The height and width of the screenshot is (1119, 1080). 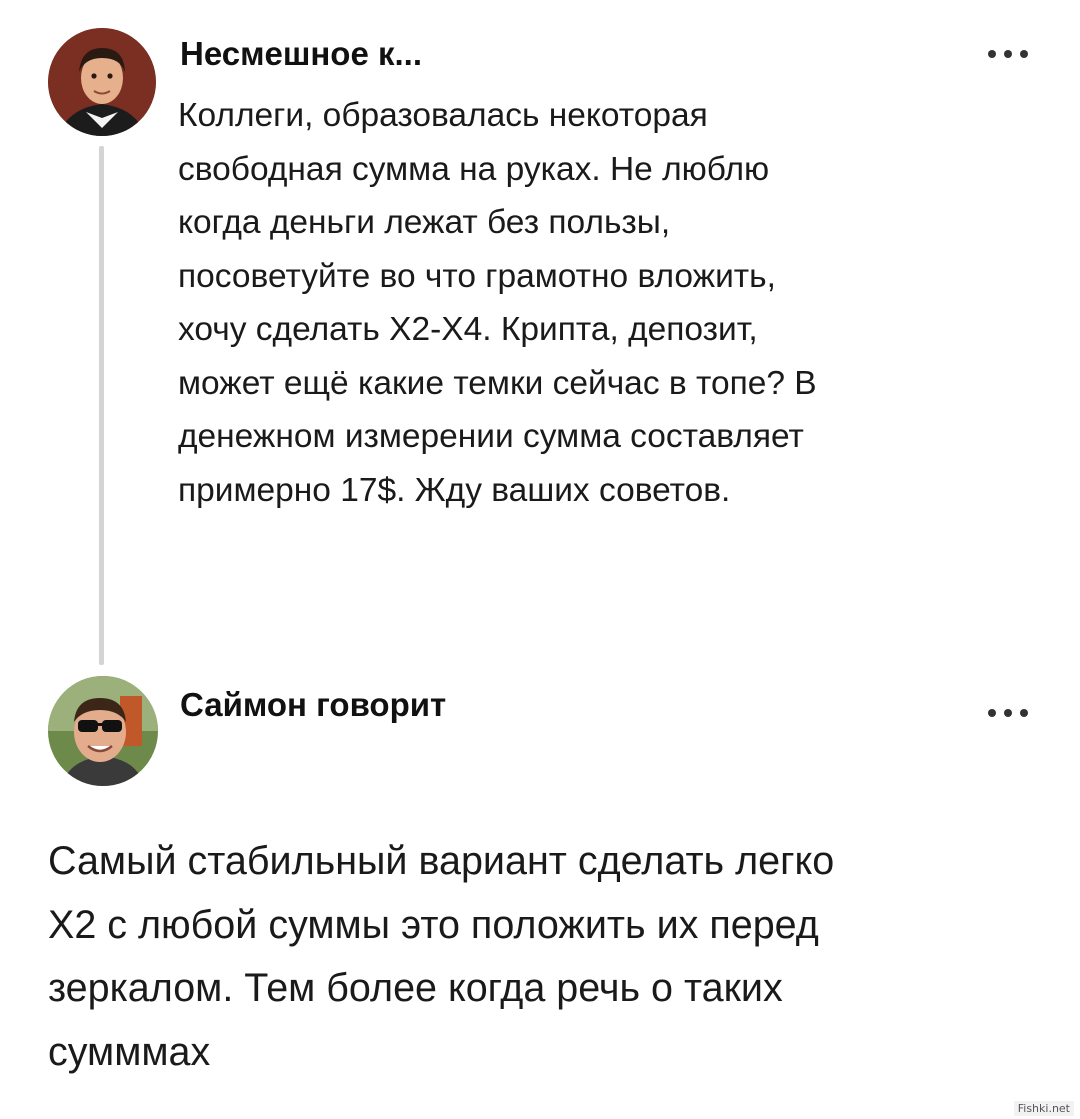 What do you see at coordinates (474, 169) in the screenshot?
I see `post-text-line: свободная сумма на руках. Не люблю` at bounding box center [474, 169].